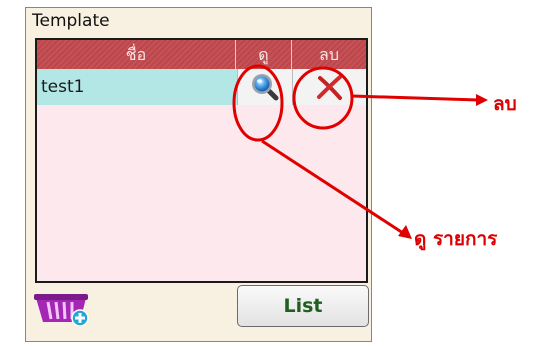 The image size is (541, 350). Describe the element at coordinates (258, 103) in the screenshot. I see `view-icon-highlight` at that location.